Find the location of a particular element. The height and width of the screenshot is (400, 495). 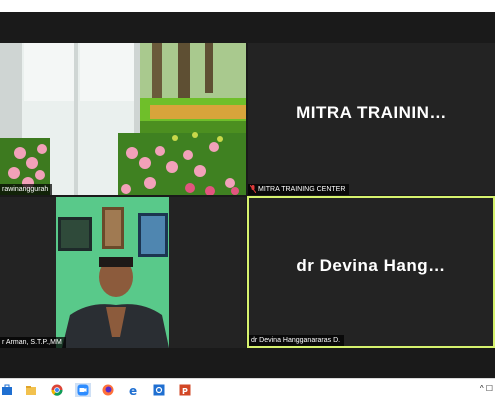

meeting-top-bar is located at coordinates (247, 27).